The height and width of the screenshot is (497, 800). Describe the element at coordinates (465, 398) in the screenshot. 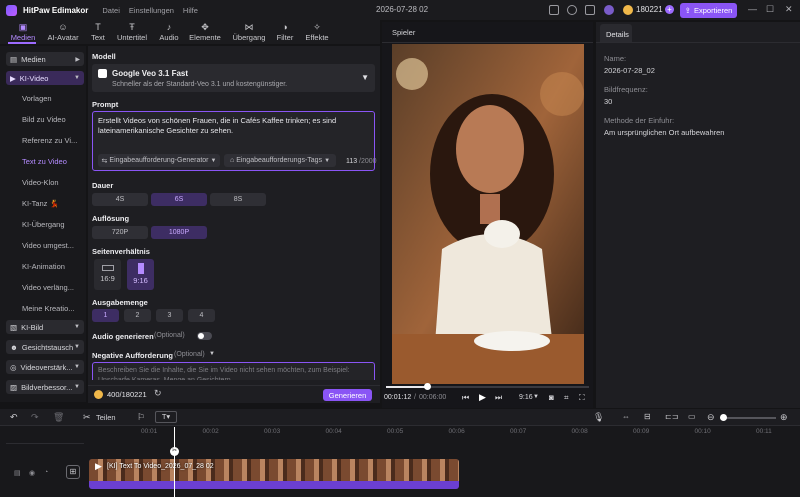

I see `previous-frame-icon: ⏮` at that location.